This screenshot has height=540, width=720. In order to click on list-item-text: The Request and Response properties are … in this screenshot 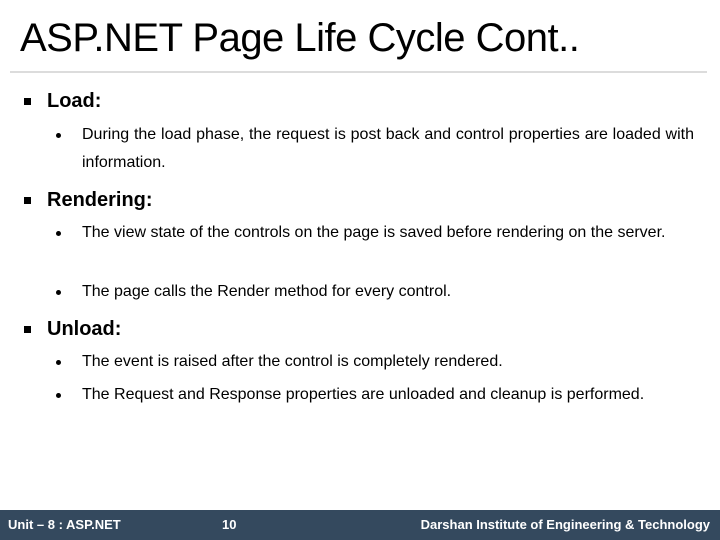, I will do `click(363, 394)`.